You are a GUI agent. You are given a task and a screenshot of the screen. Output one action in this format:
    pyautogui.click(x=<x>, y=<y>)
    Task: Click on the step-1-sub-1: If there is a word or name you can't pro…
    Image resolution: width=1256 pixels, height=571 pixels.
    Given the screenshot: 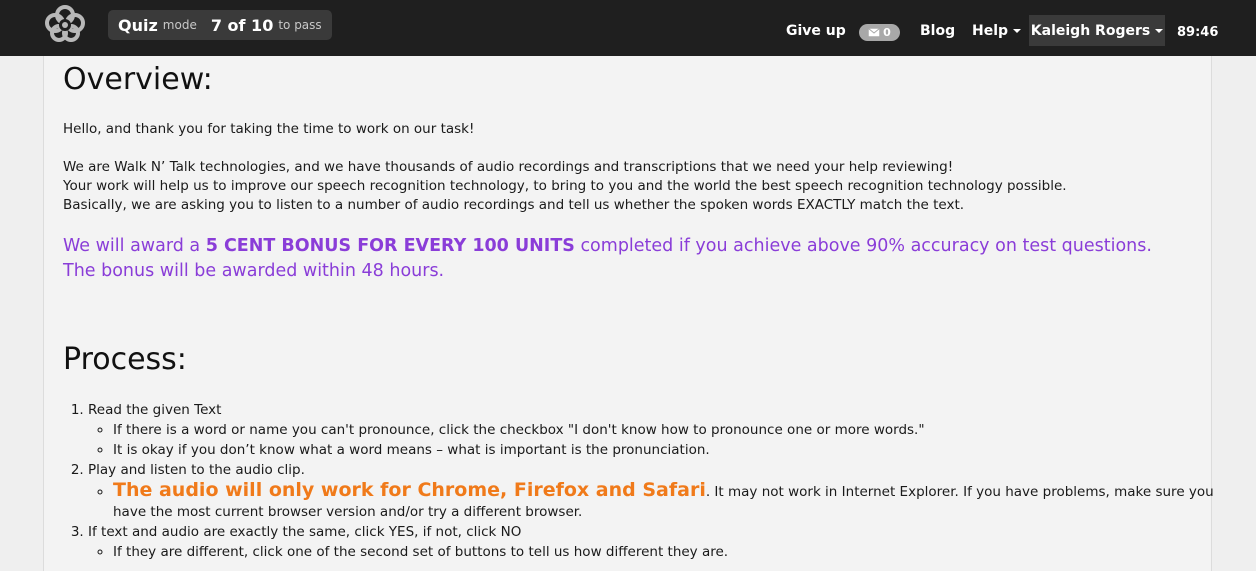 What is the action you would take?
    pyautogui.click(x=665, y=430)
    